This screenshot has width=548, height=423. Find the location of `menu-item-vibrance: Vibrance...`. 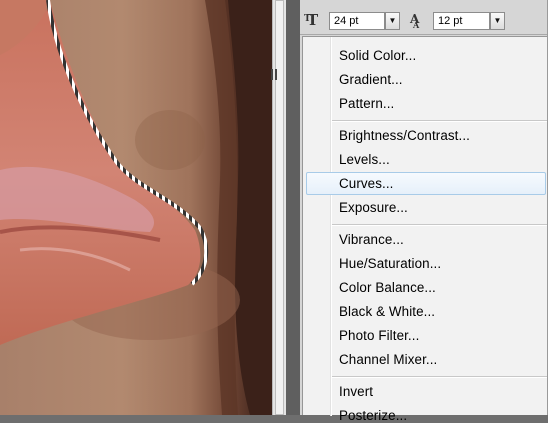

menu-item-vibrance: Vibrance... is located at coordinates (371, 239).